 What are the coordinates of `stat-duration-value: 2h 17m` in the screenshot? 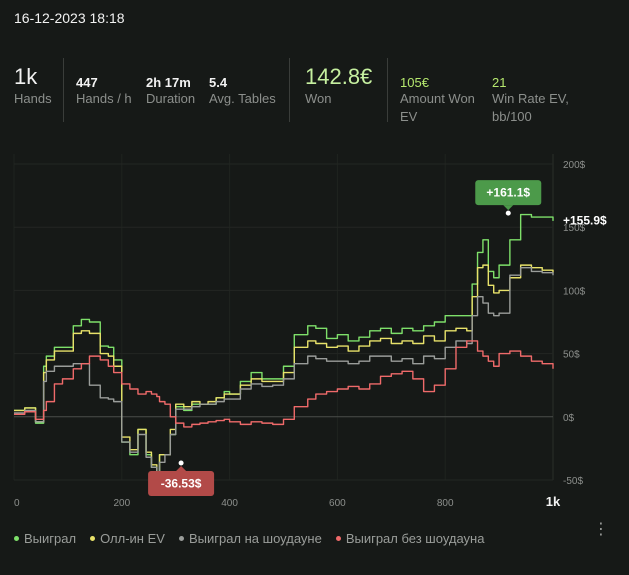 It's located at (168, 82).